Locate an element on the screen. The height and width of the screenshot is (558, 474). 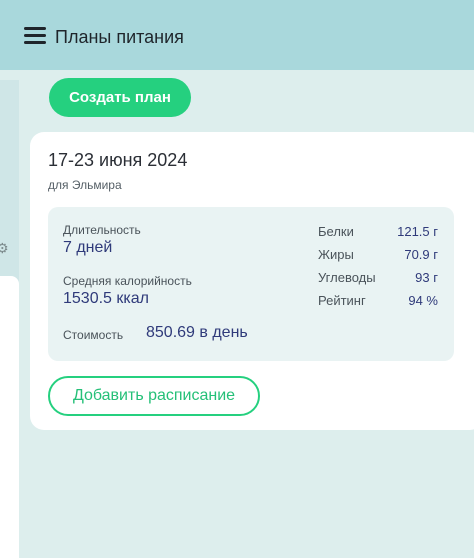
add-schedule-button: Добавить расписание is located at coordinates (154, 396).